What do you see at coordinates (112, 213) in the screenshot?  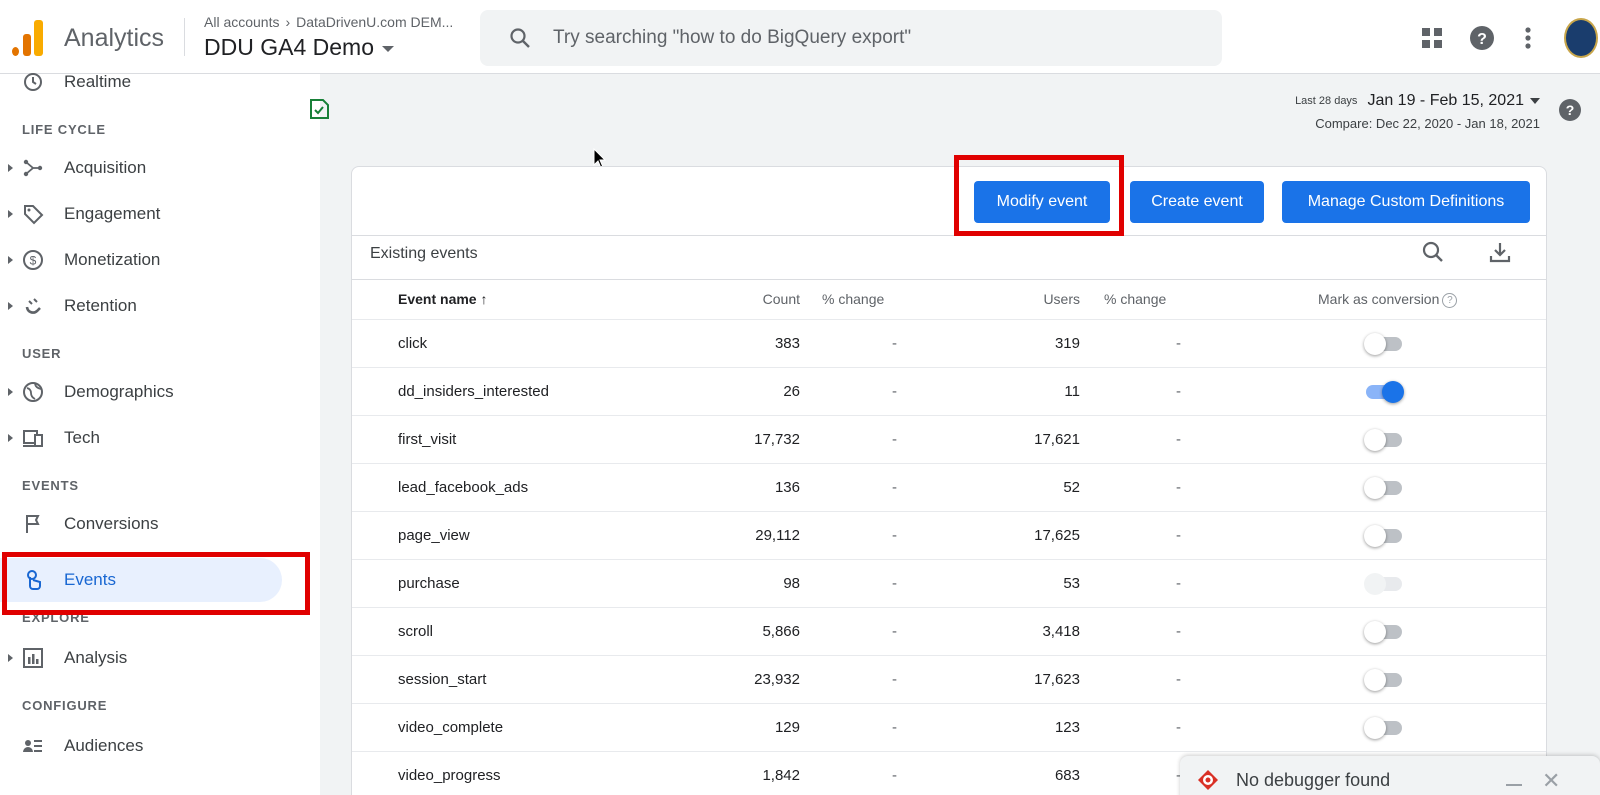 I see `sidebar-item-label: Engagement` at bounding box center [112, 213].